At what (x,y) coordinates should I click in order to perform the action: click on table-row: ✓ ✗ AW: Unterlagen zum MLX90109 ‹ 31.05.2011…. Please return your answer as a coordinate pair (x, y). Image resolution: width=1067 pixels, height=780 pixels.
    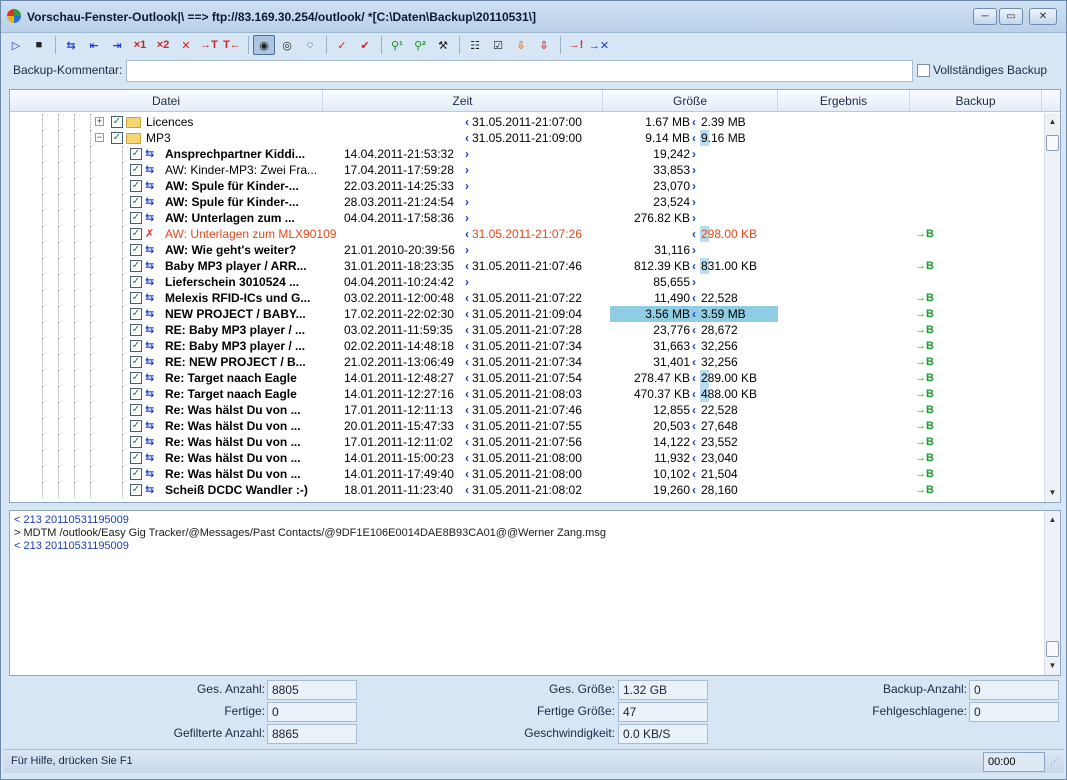
    Looking at the image, I should click on (527, 234).